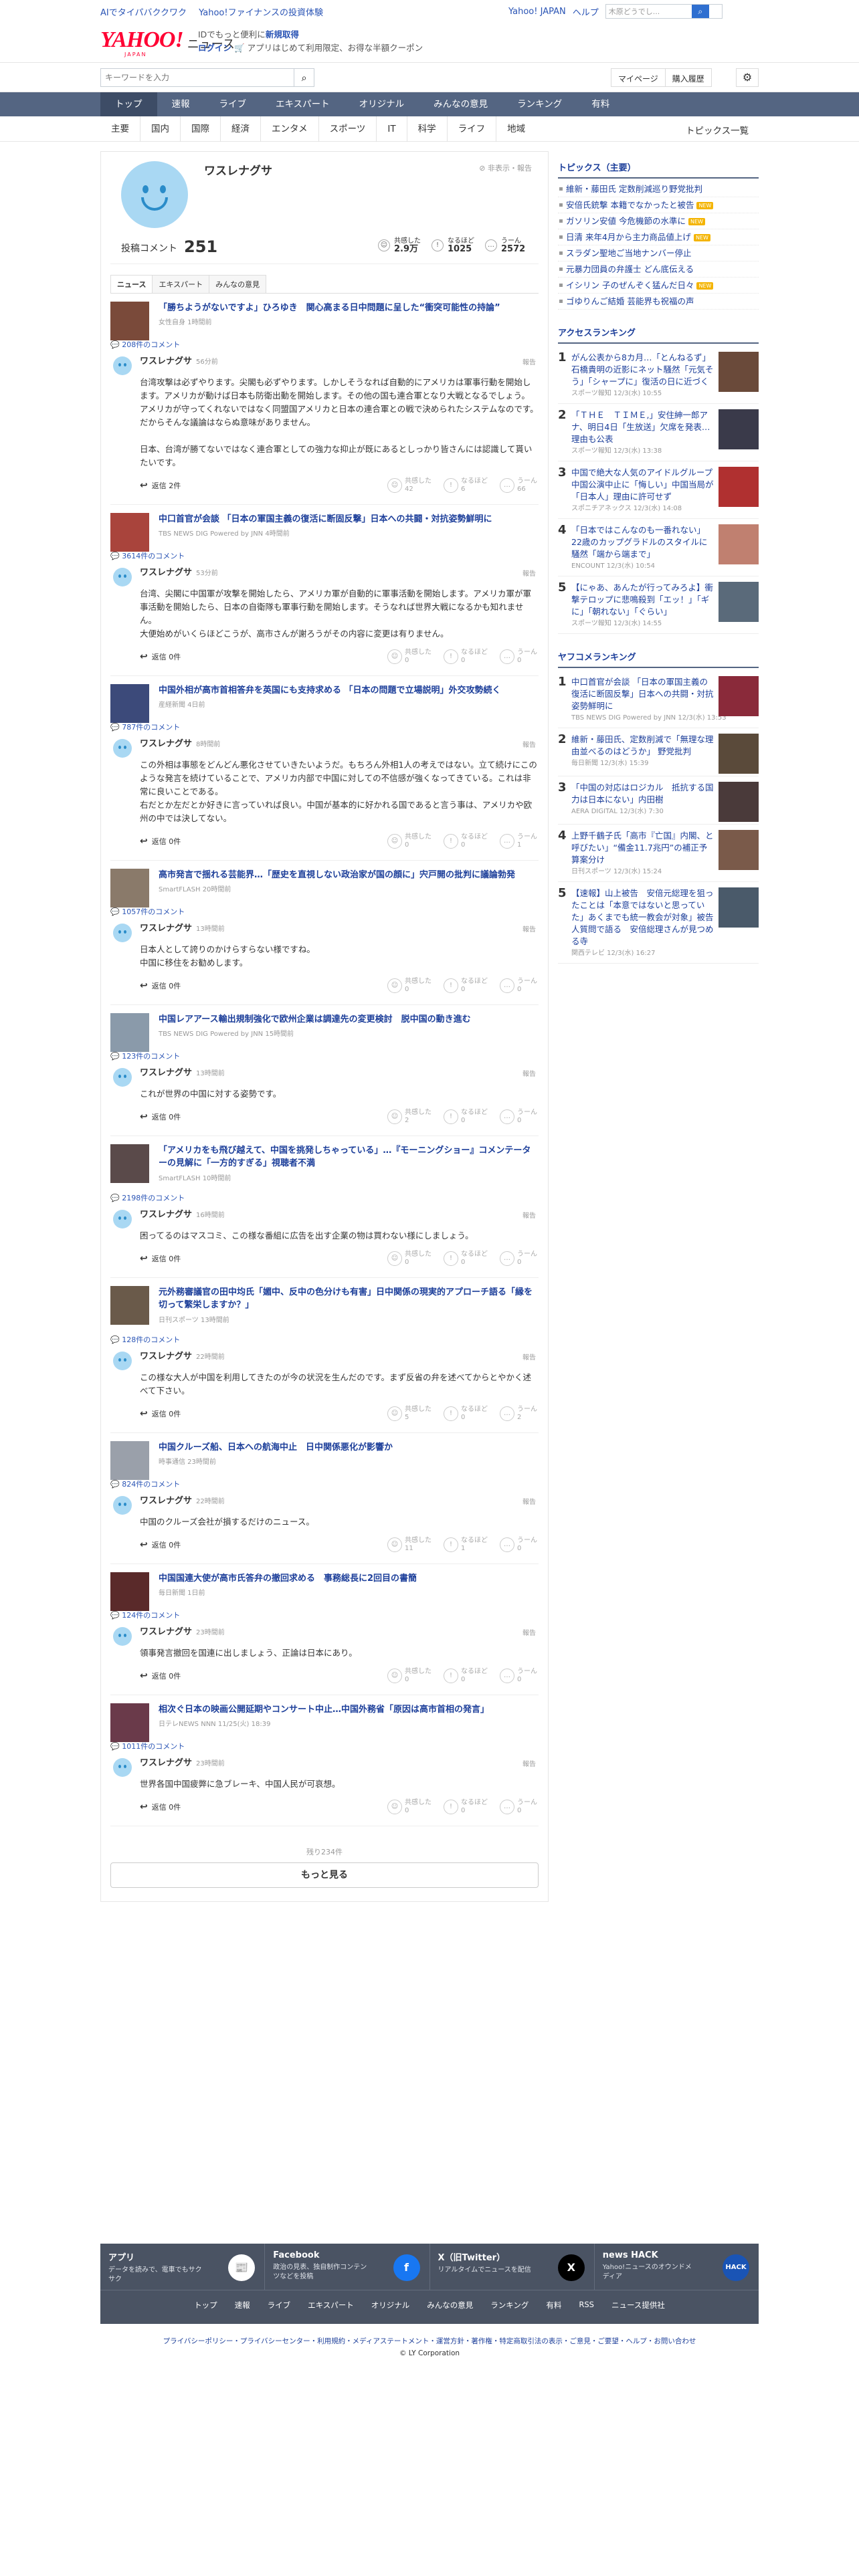 The image size is (859, 2576). What do you see at coordinates (516, 129) in the screenshot?
I see `cat-local: 地域` at bounding box center [516, 129].